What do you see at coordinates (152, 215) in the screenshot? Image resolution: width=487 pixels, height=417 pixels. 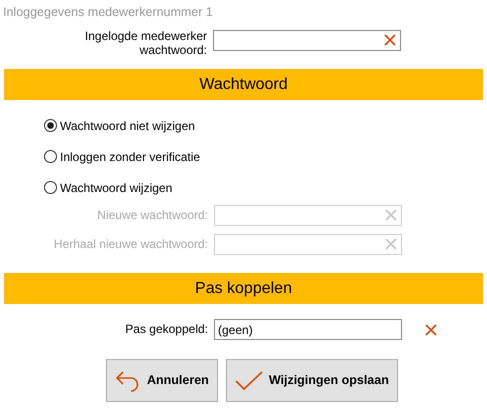 I see `field-label: Nieuwe wachtwoord:` at bounding box center [152, 215].